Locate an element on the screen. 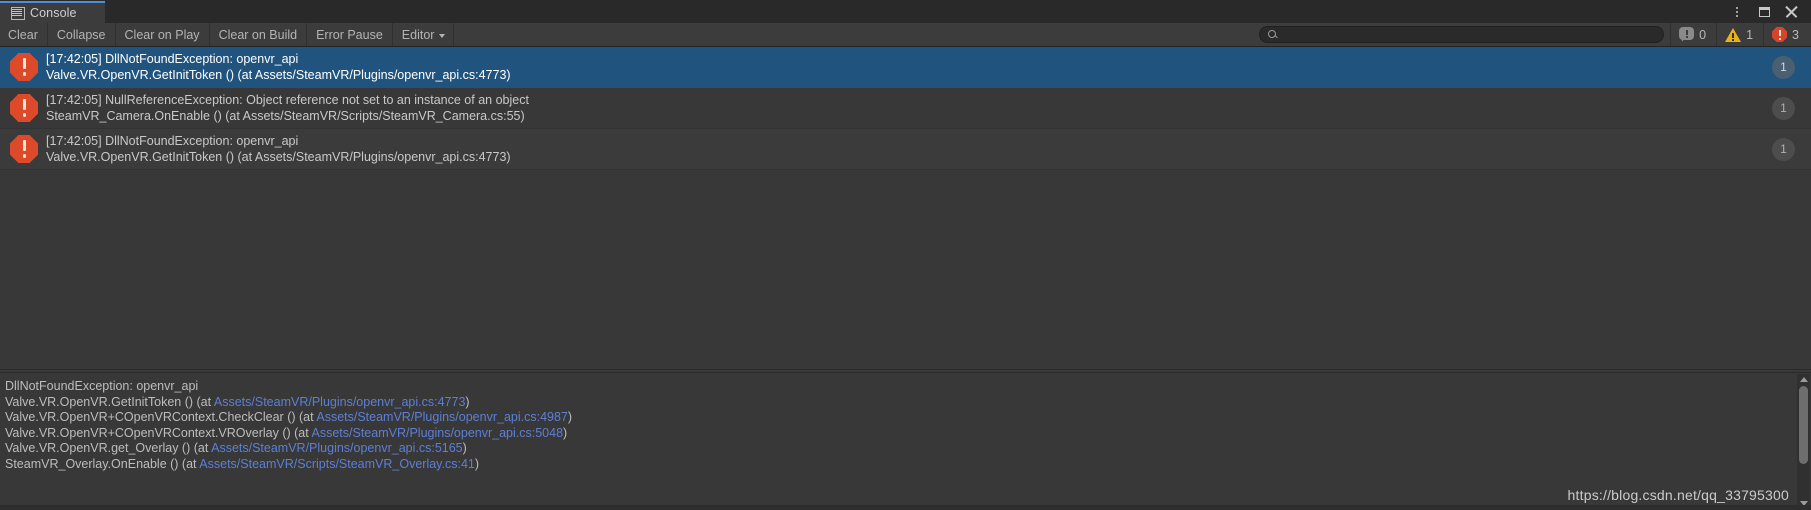  kebab-menu-icon is located at coordinates (1737, 11).